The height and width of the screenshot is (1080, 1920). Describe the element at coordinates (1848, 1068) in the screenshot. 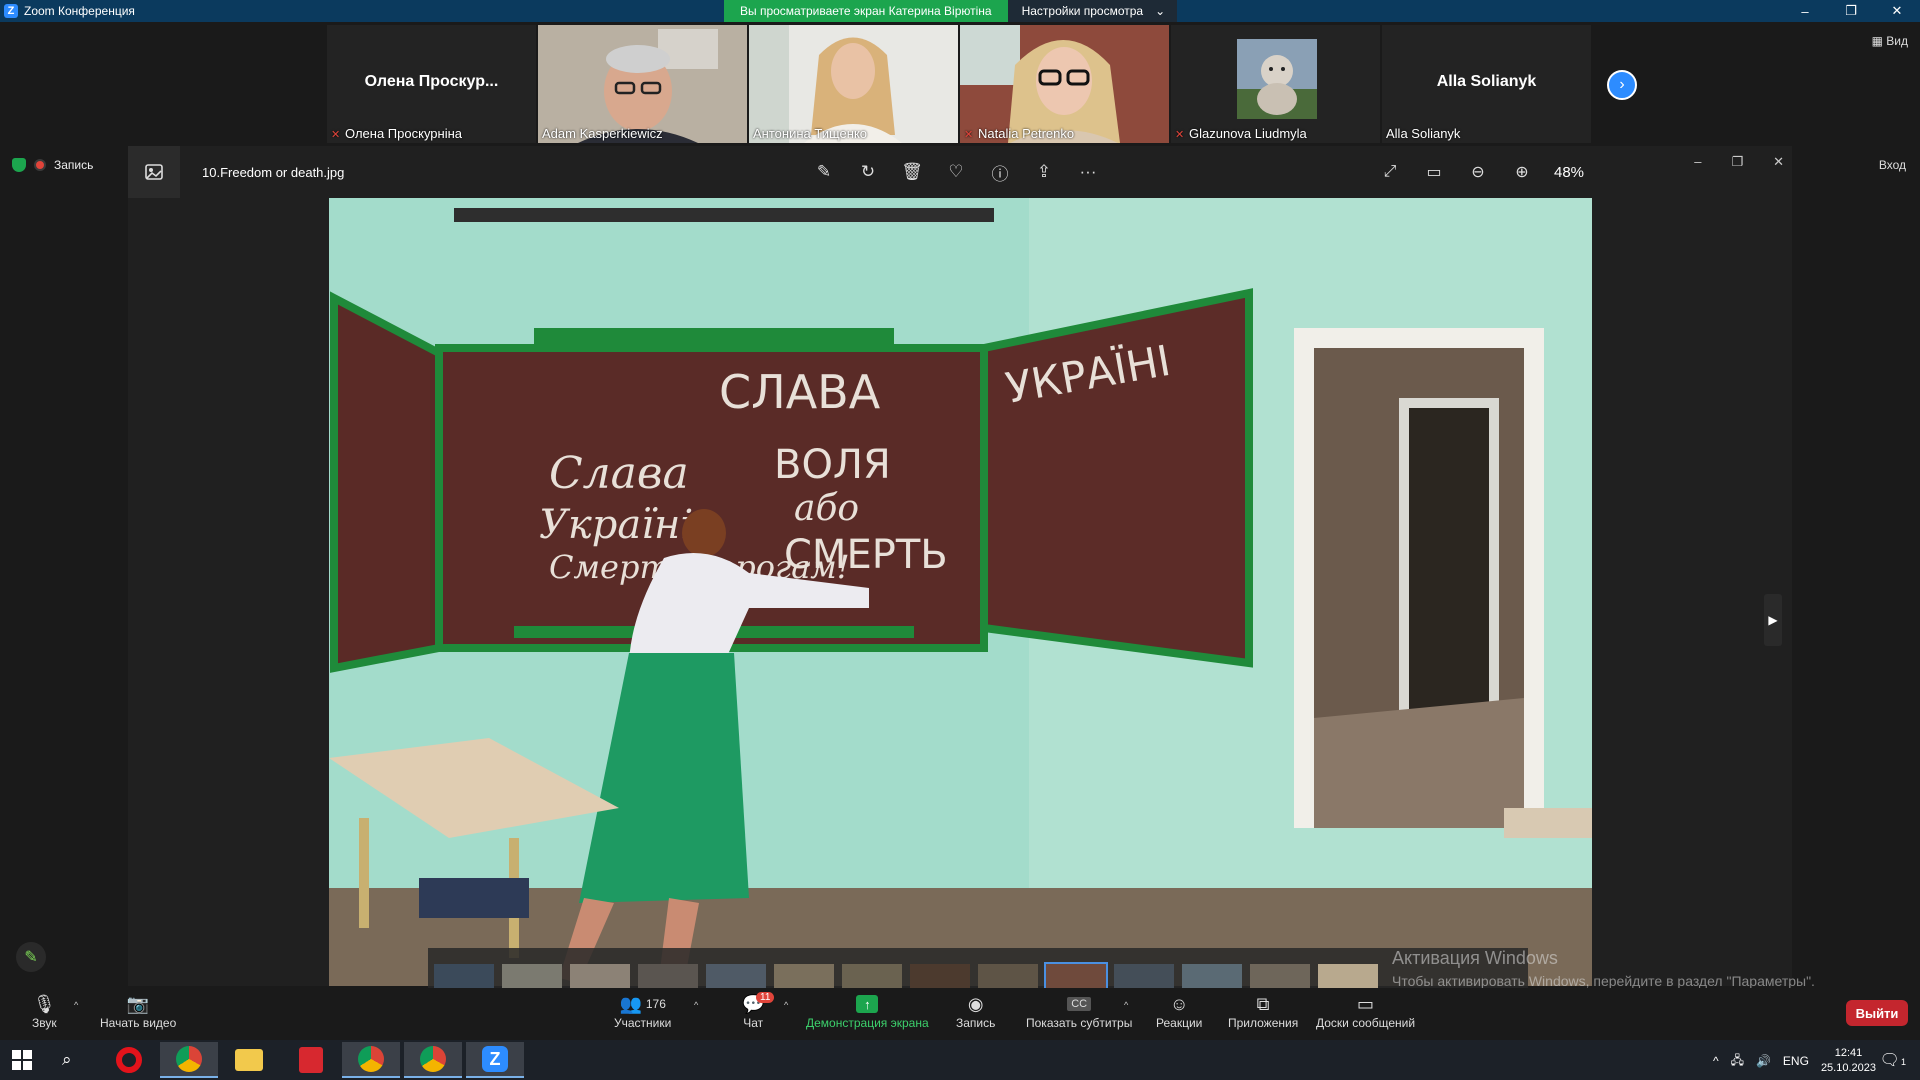

I see `date: 25.10.2023` at that location.